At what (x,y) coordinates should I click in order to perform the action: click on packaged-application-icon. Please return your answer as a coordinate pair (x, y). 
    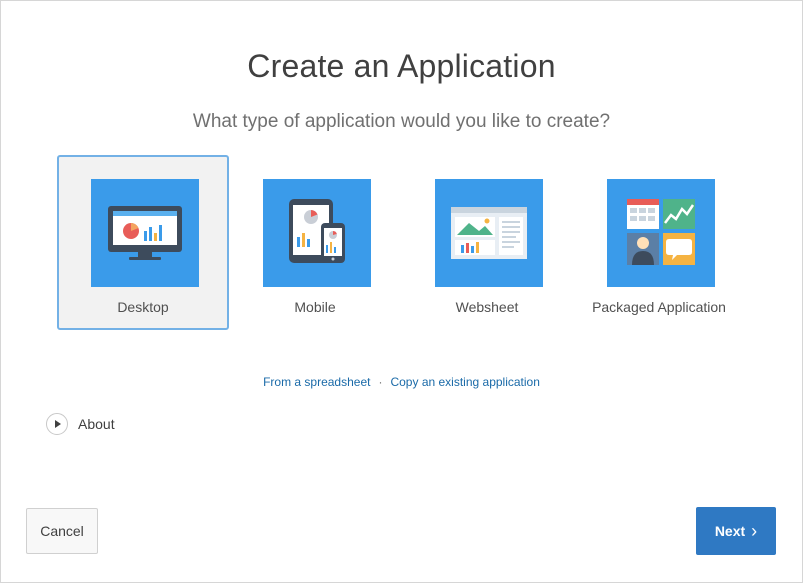
    Looking at the image, I should click on (661, 233).